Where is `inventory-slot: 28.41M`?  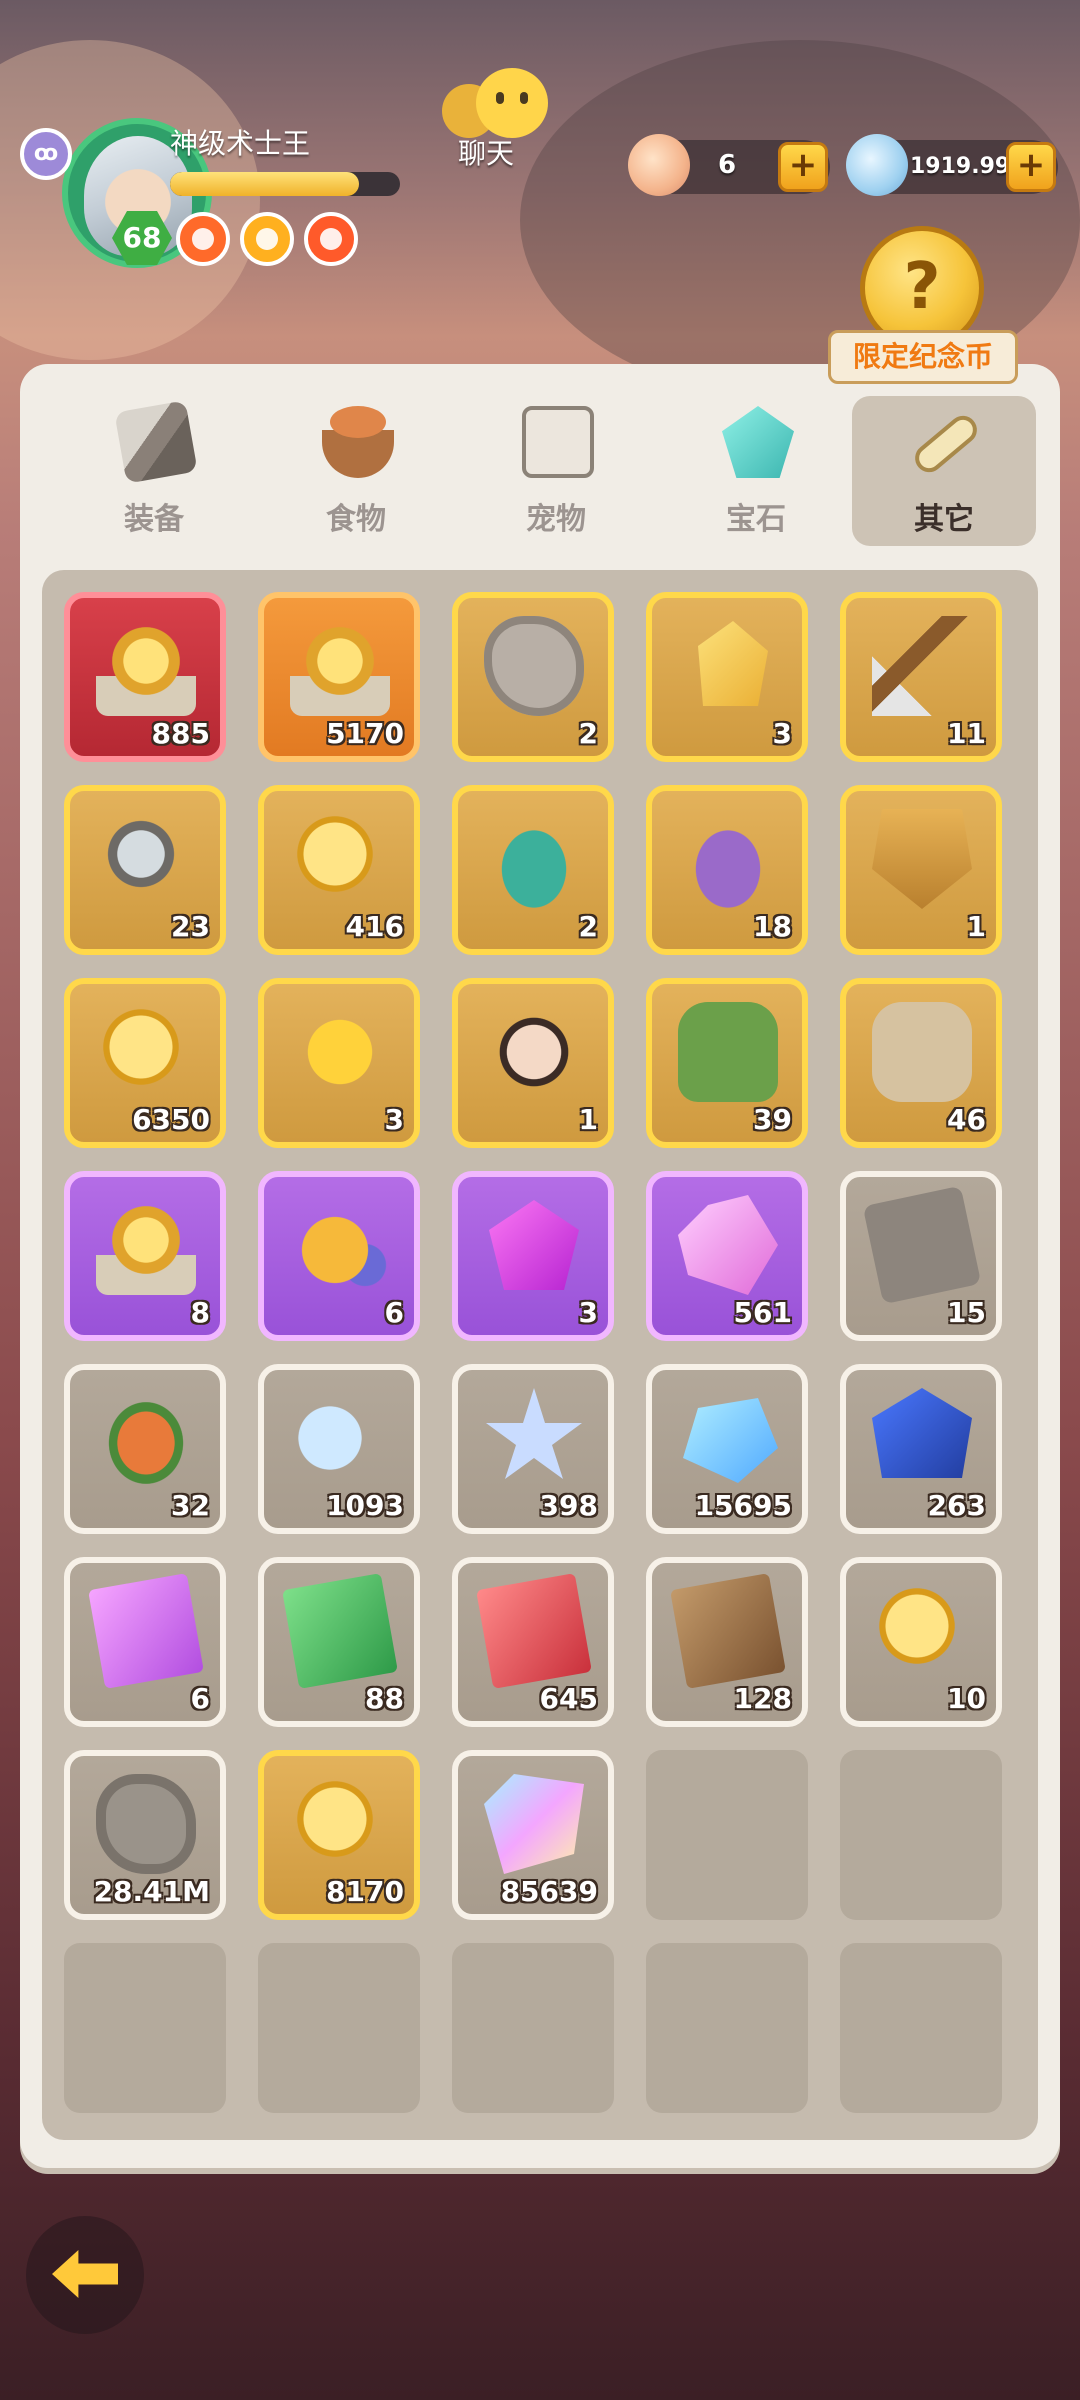
inventory-slot: 28.41M is located at coordinates (145, 1835).